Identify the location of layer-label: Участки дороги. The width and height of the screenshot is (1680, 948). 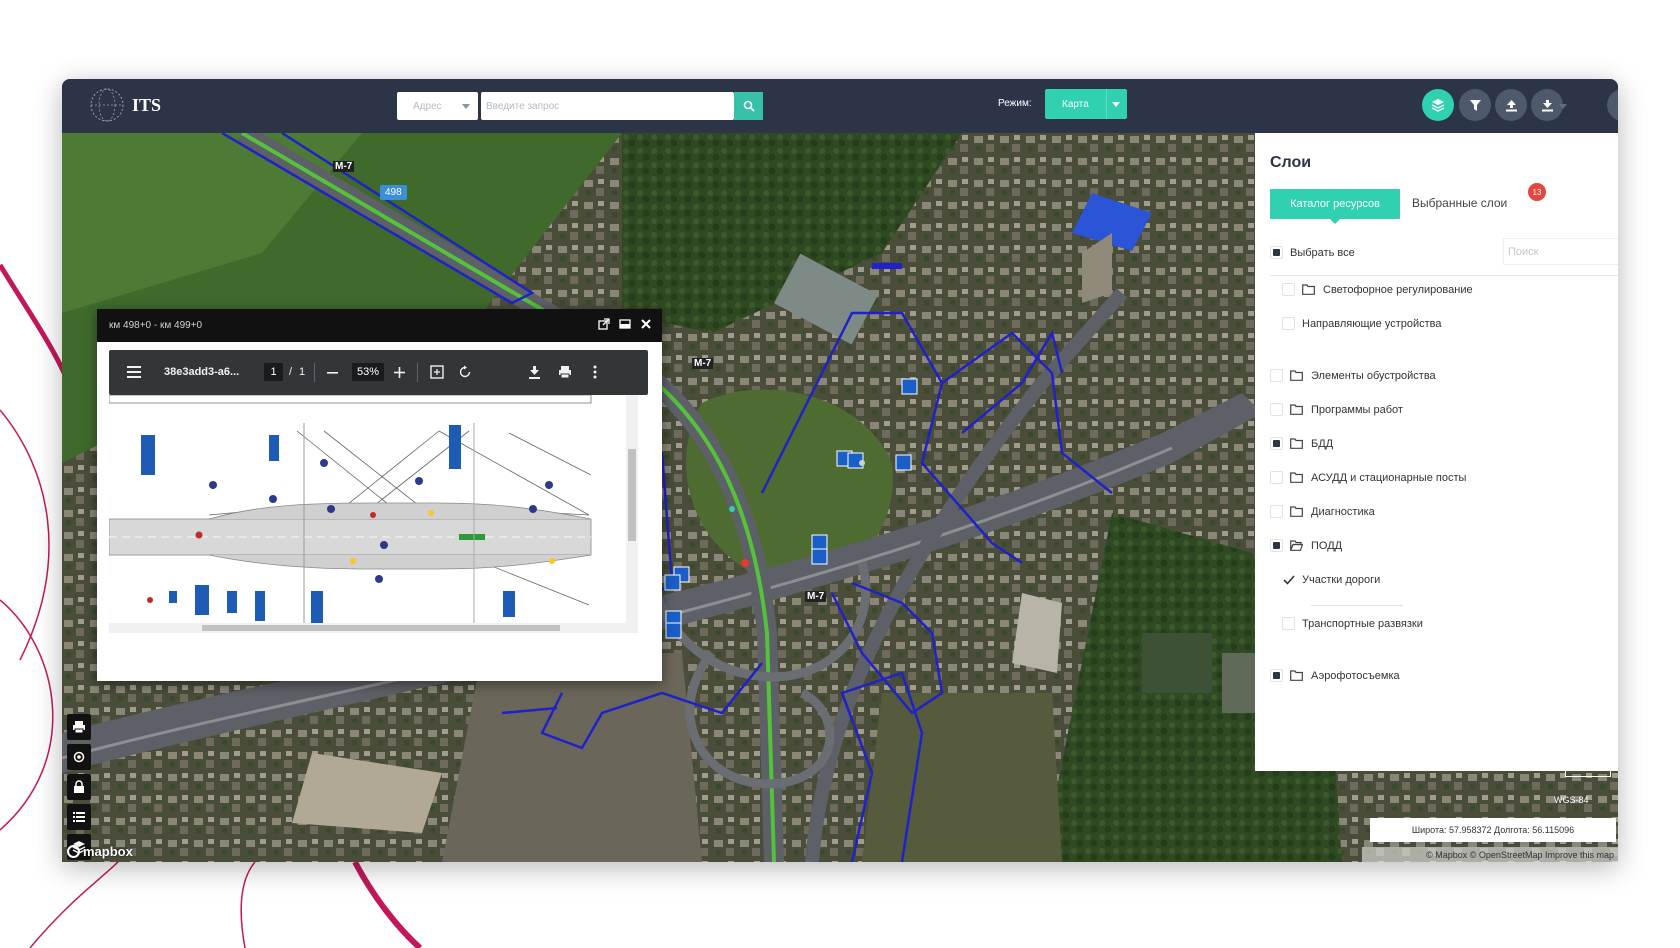
(1341, 579).